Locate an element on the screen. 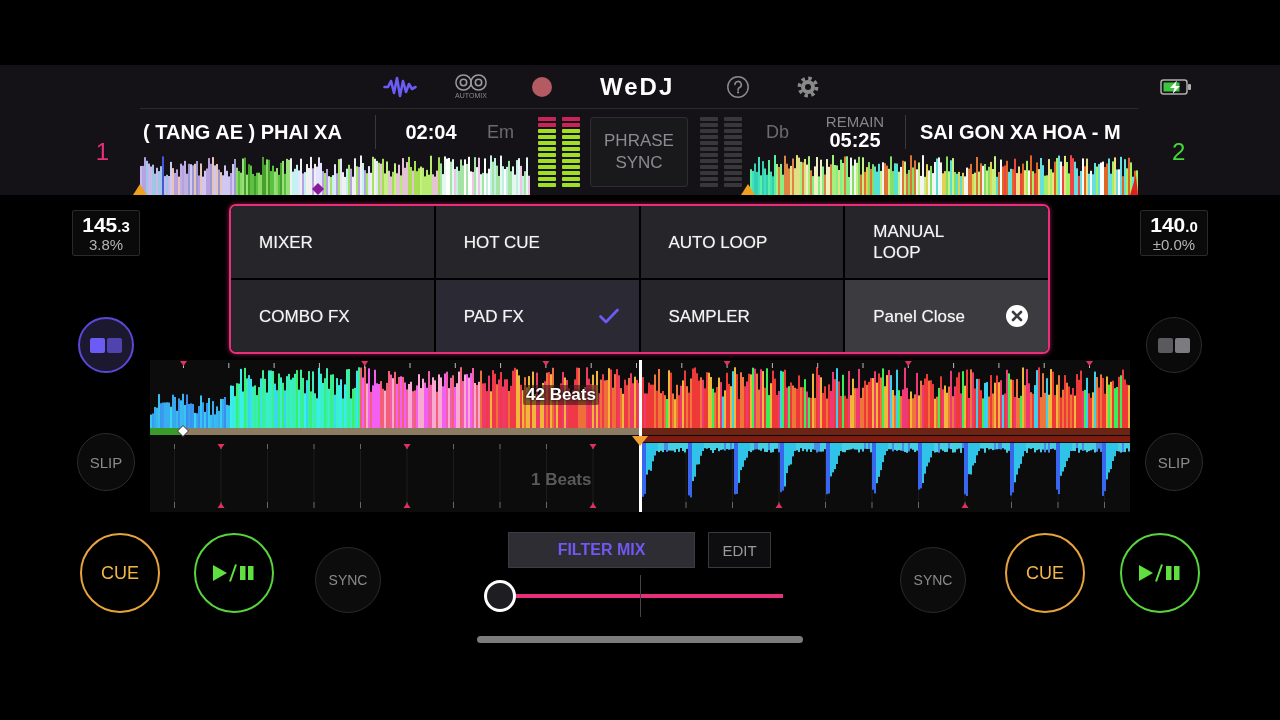  mode-button: SAMPLER is located at coordinates (742, 316).